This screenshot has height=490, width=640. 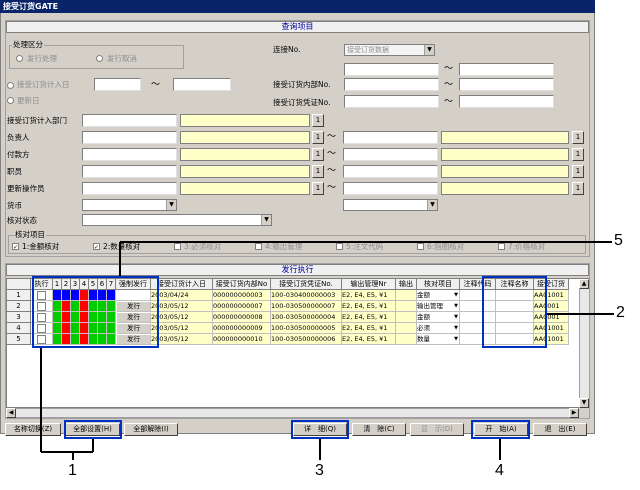 What do you see at coordinates (72, 470) in the screenshot?
I see `annotation-label-1: 1` at bounding box center [72, 470].